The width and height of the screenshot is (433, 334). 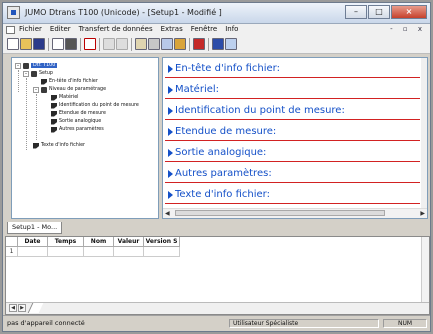 What do you see at coordinates (77, 129) in the screenshot?
I see `tree-item-autres: Autres paramètres` at bounding box center [77, 129].